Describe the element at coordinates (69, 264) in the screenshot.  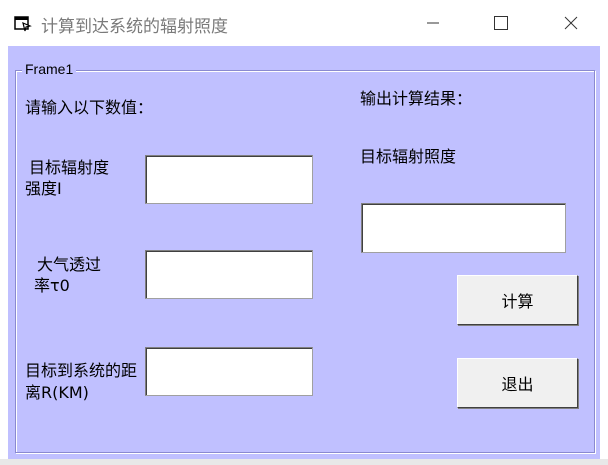
I see `transmittance-label-line1: 大气透过` at that location.